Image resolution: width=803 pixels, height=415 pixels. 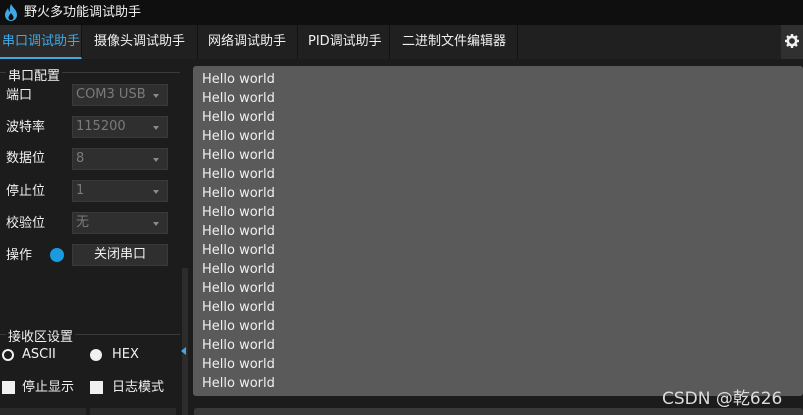 I want to click on ascii-radio, so click(x=8, y=355).